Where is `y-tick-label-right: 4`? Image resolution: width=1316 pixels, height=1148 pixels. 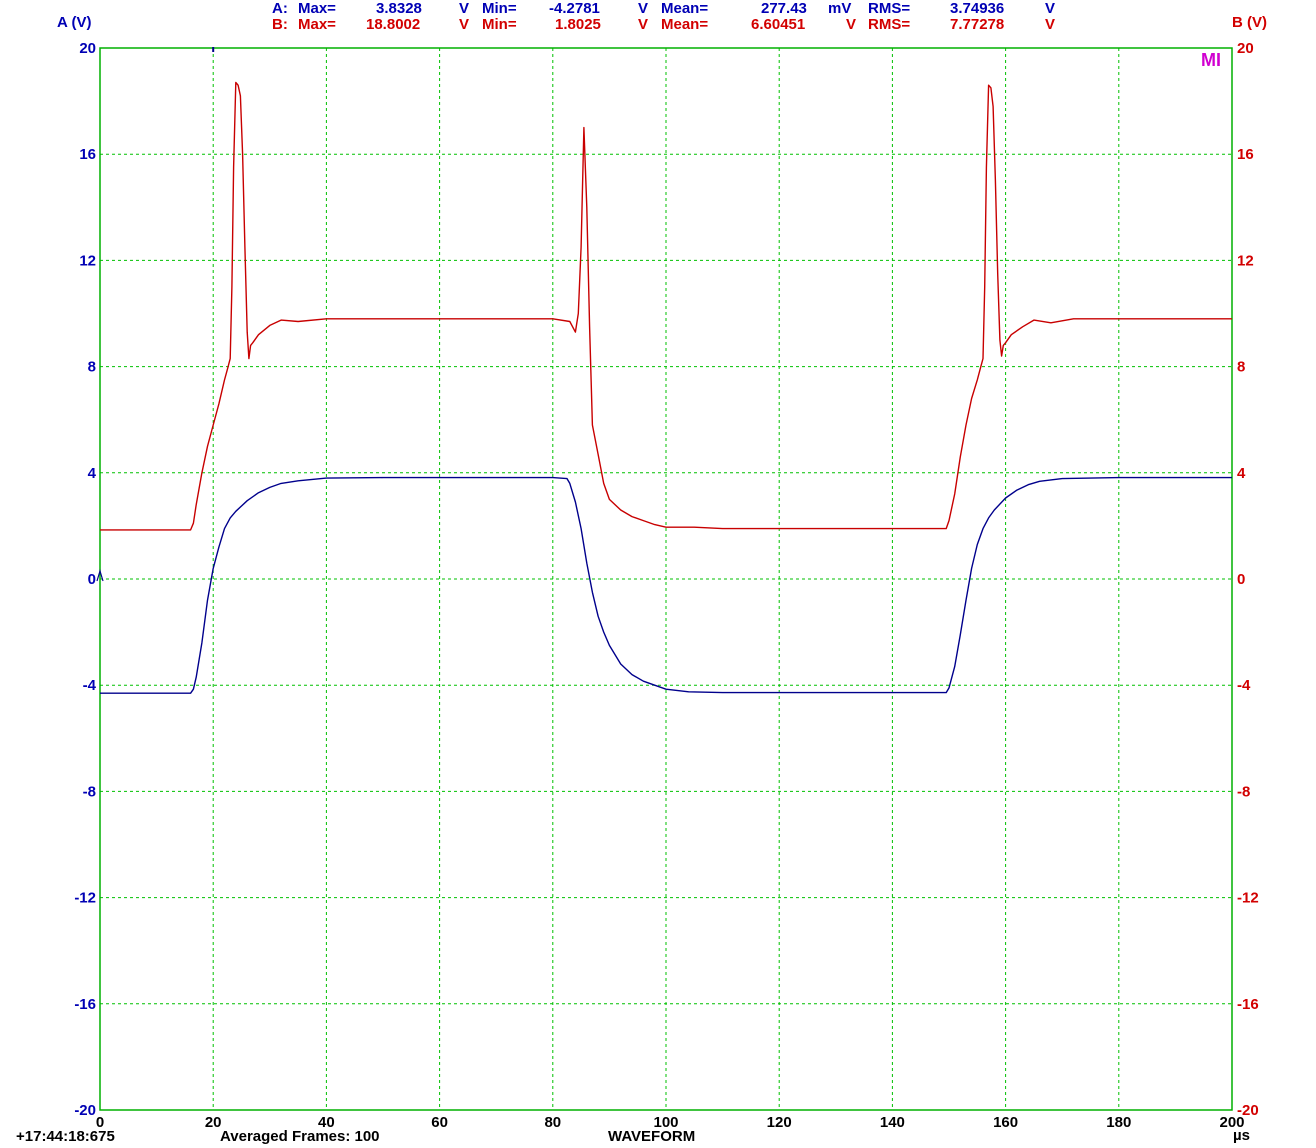 y-tick-label-right: 4 is located at coordinates (1241, 473).